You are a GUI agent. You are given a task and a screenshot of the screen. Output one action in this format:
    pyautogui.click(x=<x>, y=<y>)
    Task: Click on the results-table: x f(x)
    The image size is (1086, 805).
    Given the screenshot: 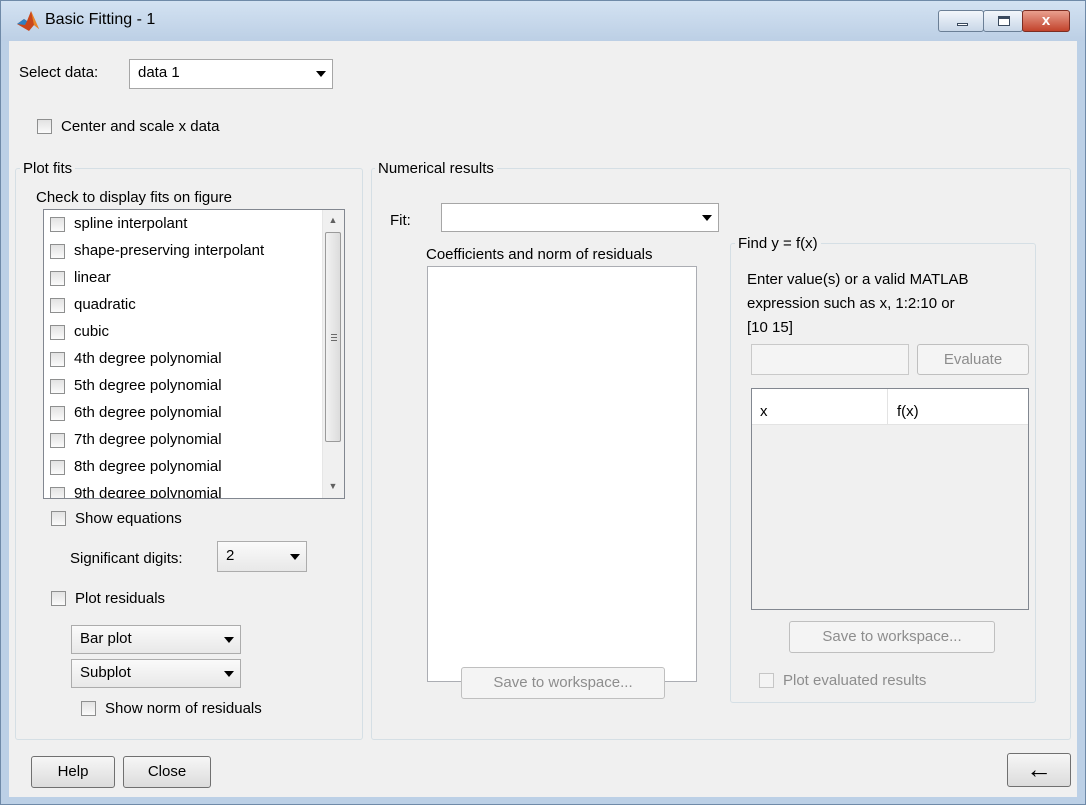 What is the action you would take?
    pyautogui.click(x=890, y=499)
    